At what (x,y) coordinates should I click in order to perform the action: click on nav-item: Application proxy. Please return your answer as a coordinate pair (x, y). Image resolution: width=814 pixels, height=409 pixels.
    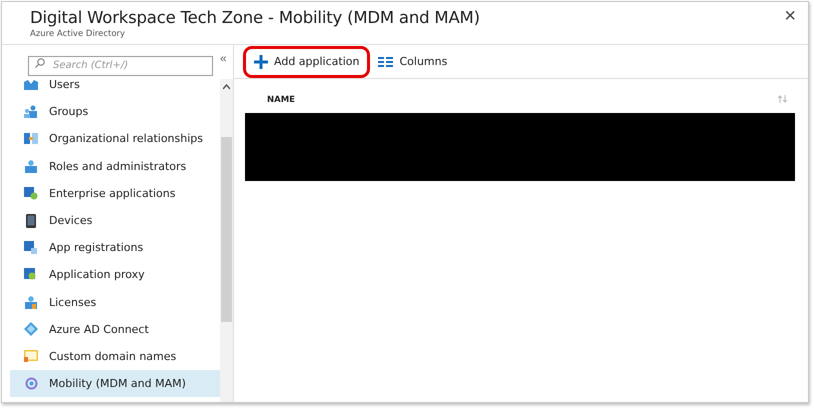
    Looking at the image, I should click on (115, 274).